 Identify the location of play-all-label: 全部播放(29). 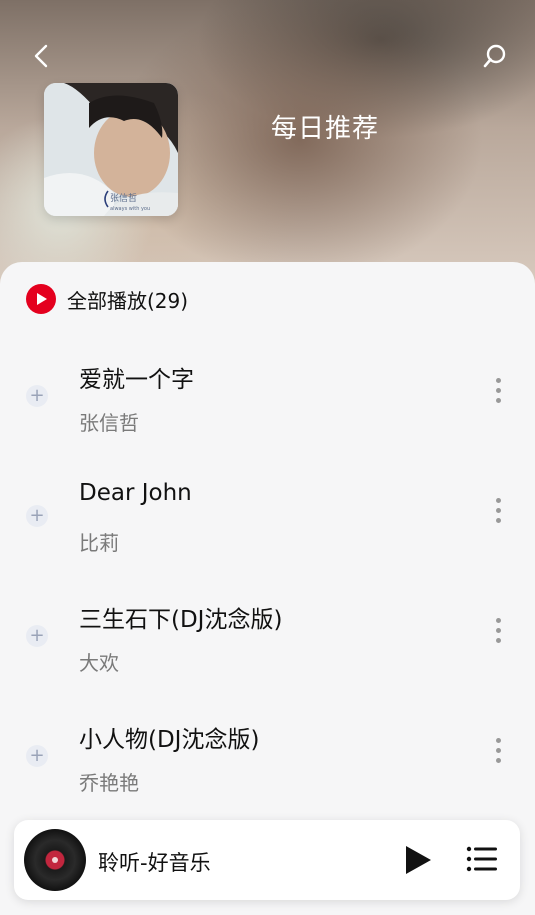
(128, 300).